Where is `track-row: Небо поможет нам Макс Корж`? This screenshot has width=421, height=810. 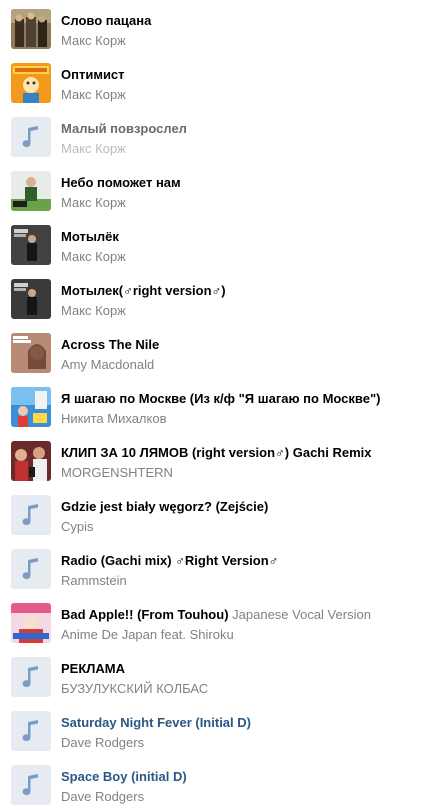
track-row: Небо поможет нам Макс Корж is located at coordinates (210, 189).